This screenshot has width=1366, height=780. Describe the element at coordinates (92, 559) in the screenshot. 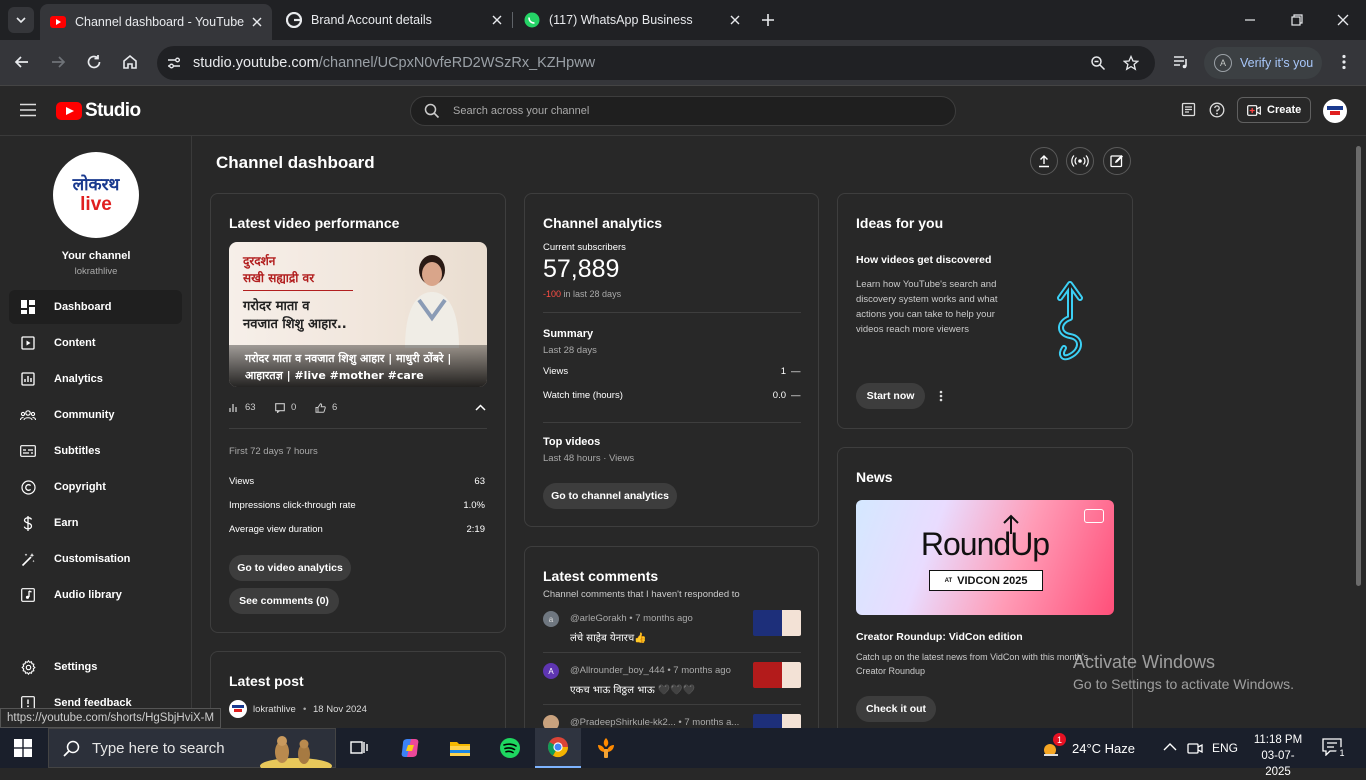

I see `sidebar-item-label: Customisation` at that location.